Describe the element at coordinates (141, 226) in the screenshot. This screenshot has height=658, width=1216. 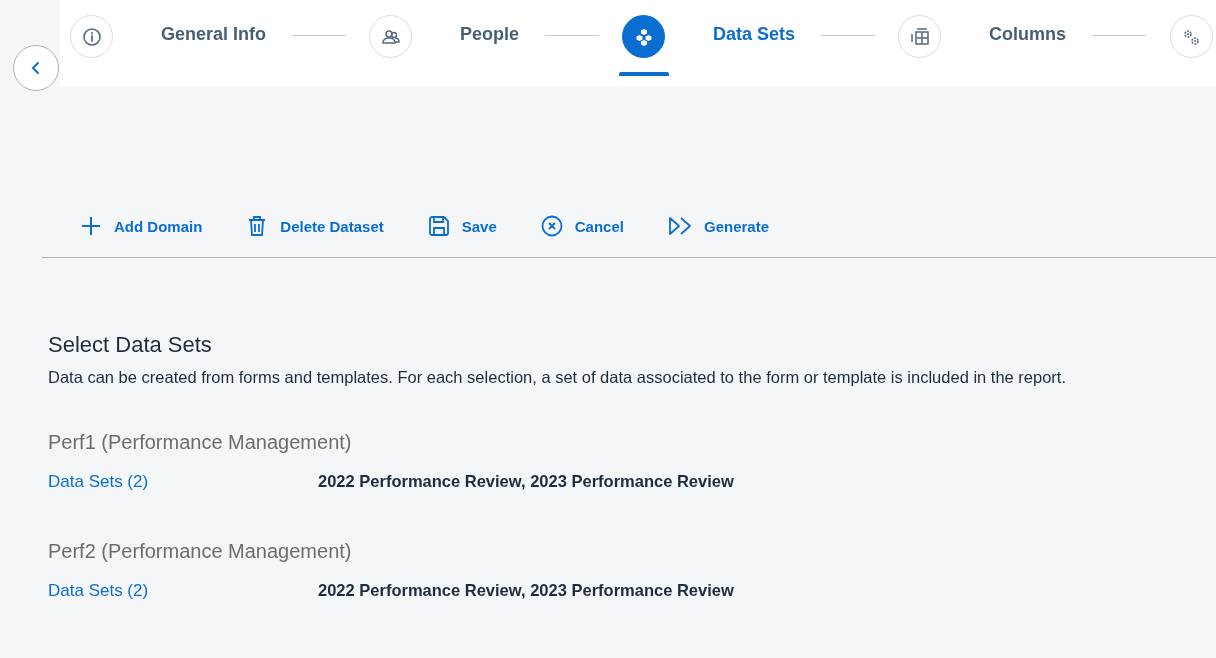
I see `toolbar-button: Add Domain` at that location.